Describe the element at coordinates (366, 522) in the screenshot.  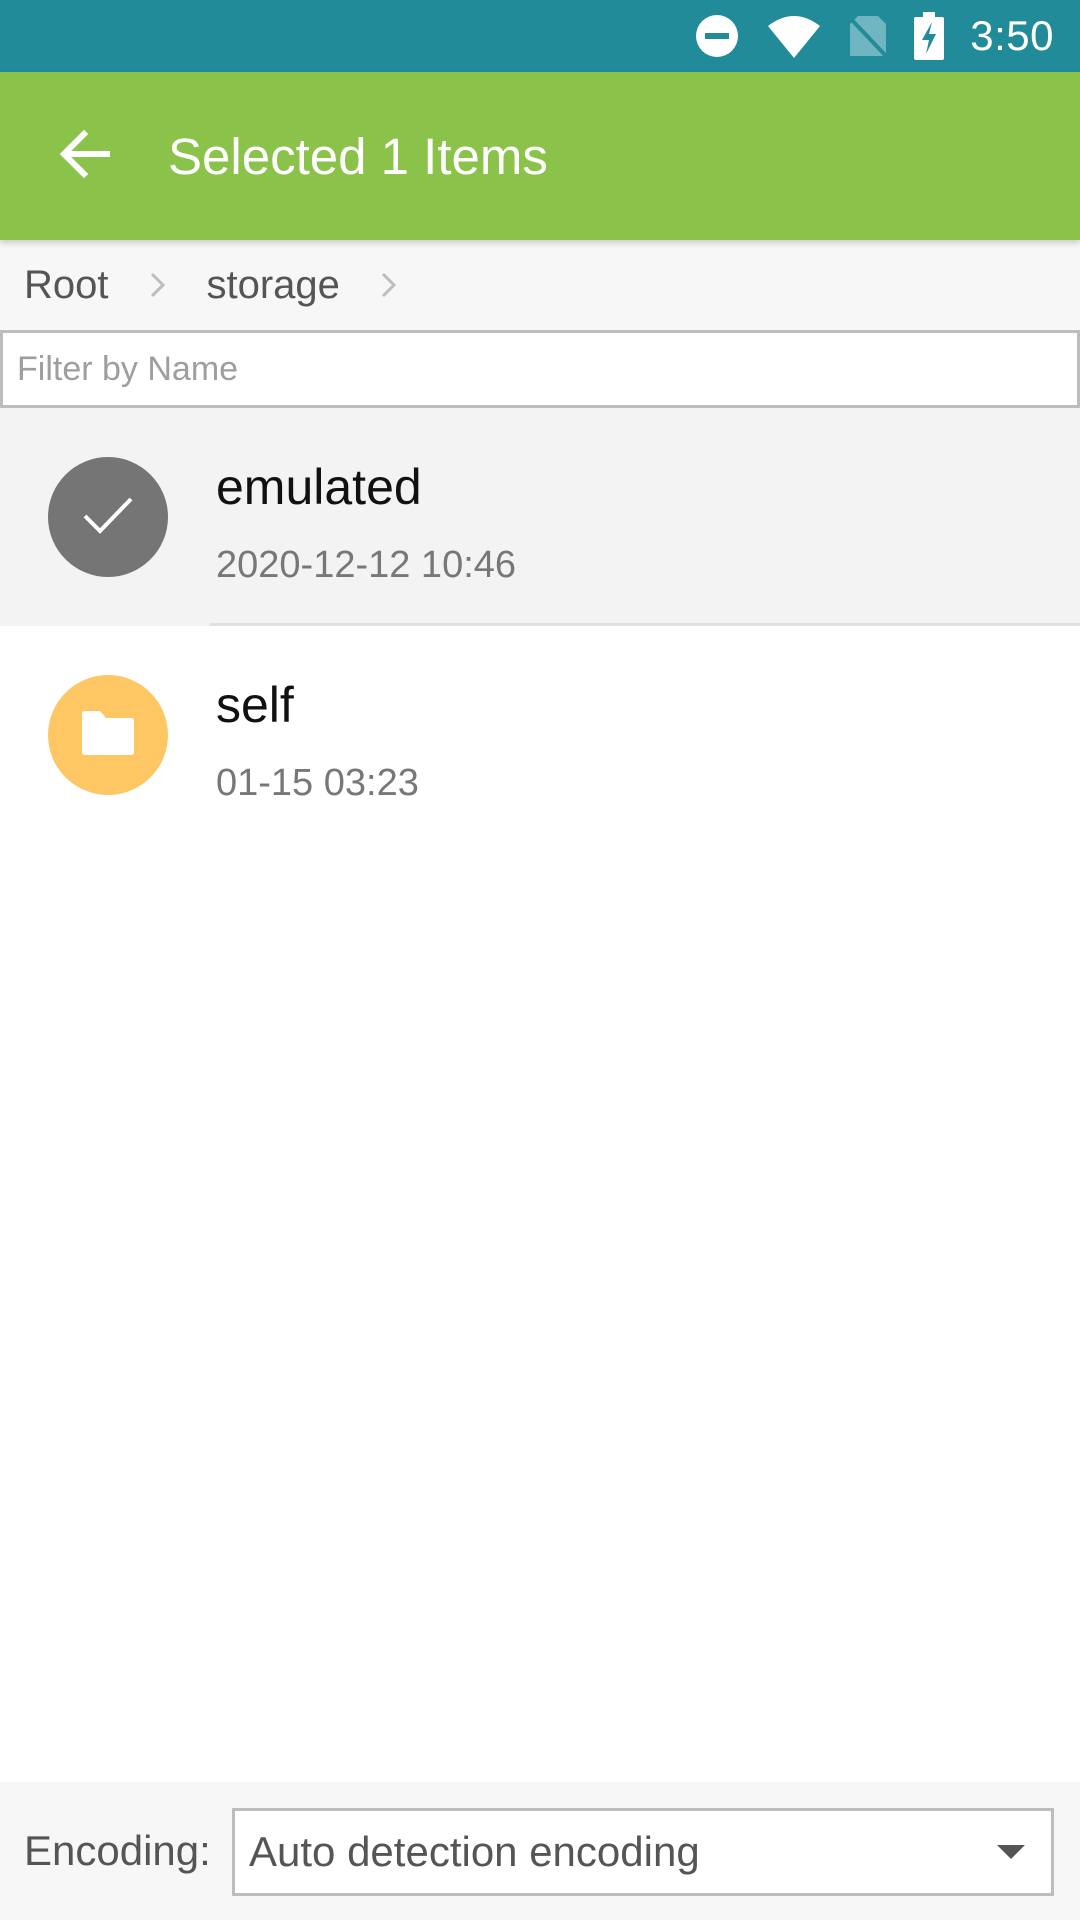
I see `item-text: emulated 2020-12-12 10:46` at that location.